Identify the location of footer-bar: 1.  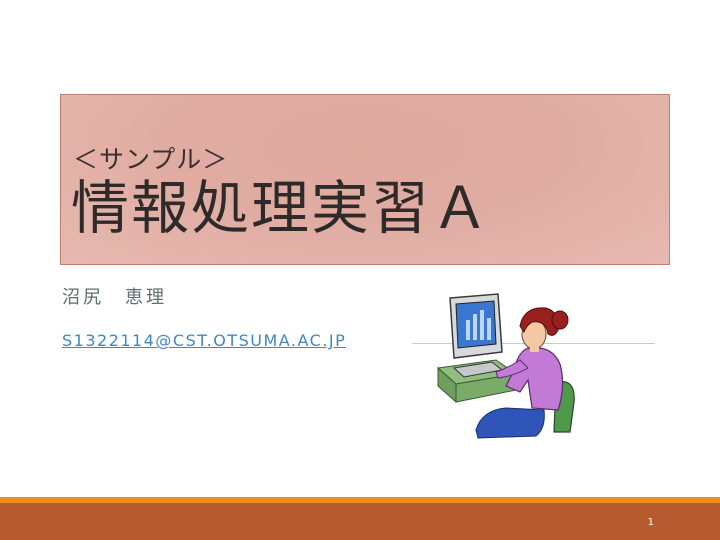
(360, 521).